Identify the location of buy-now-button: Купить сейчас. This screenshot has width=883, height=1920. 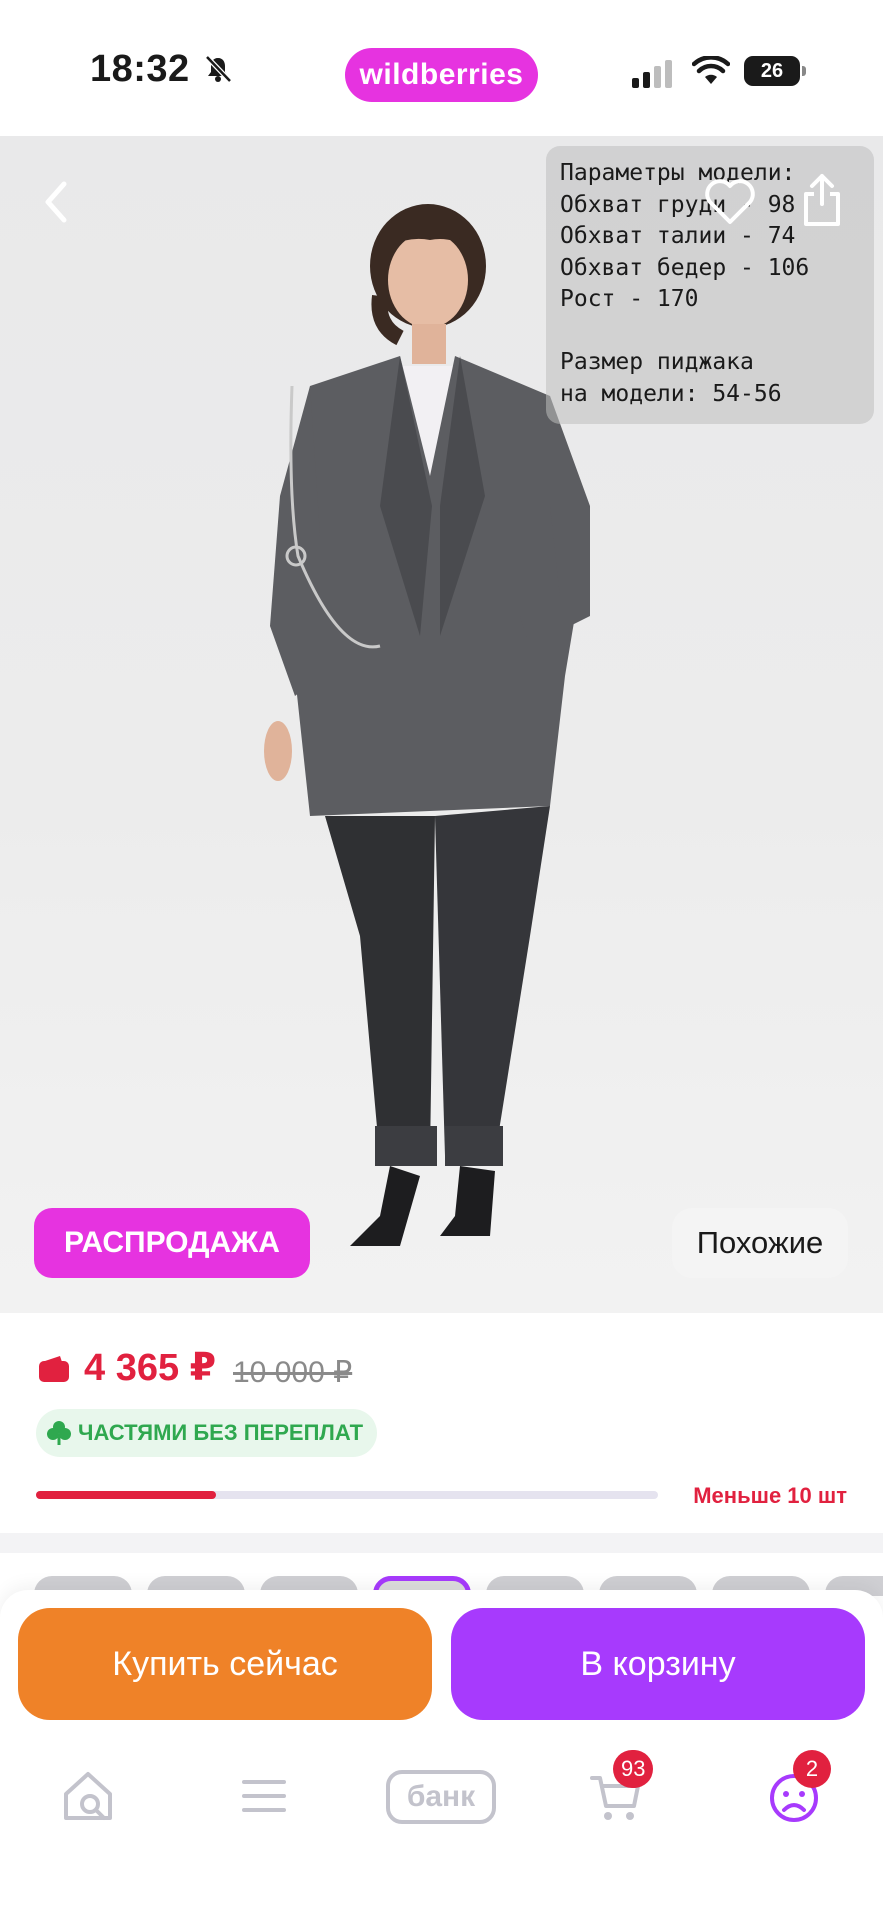
(225, 1664).